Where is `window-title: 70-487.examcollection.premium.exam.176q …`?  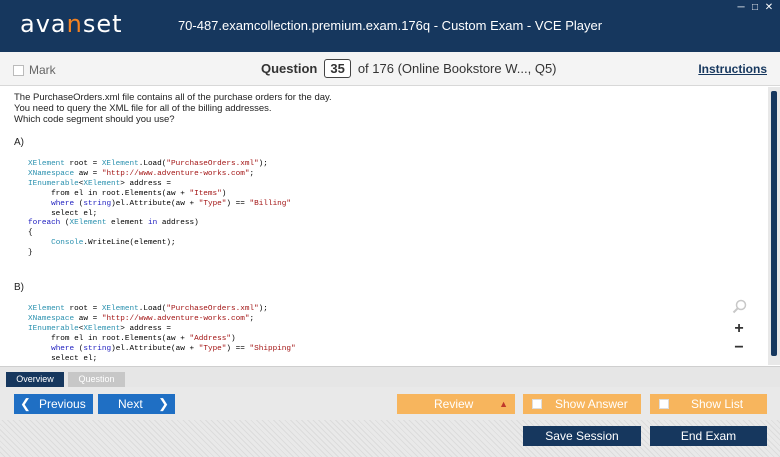 window-title: 70-487.examcollection.premium.exam.176q … is located at coordinates (390, 25).